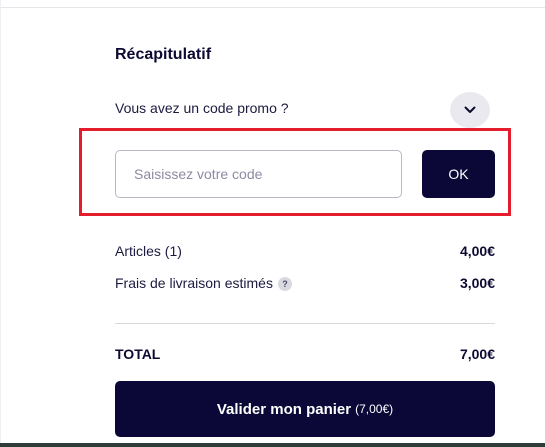 The image size is (545, 447). I want to click on shipping-label-group: Frais de livraison estimés?, so click(203, 283).